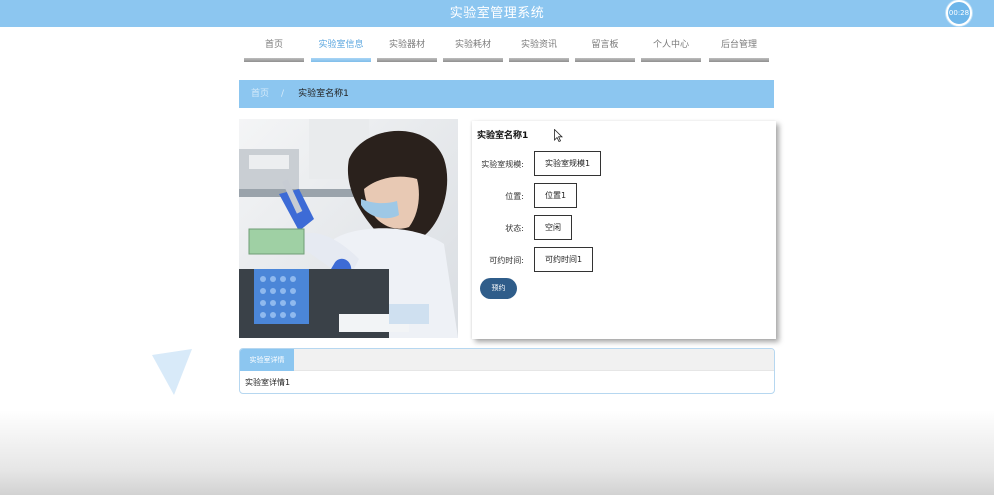 The height and width of the screenshot is (495, 994). Describe the element at coordinates (568, 163) in the screenshot. I see `scale-value: 实验室规模1` at that location.